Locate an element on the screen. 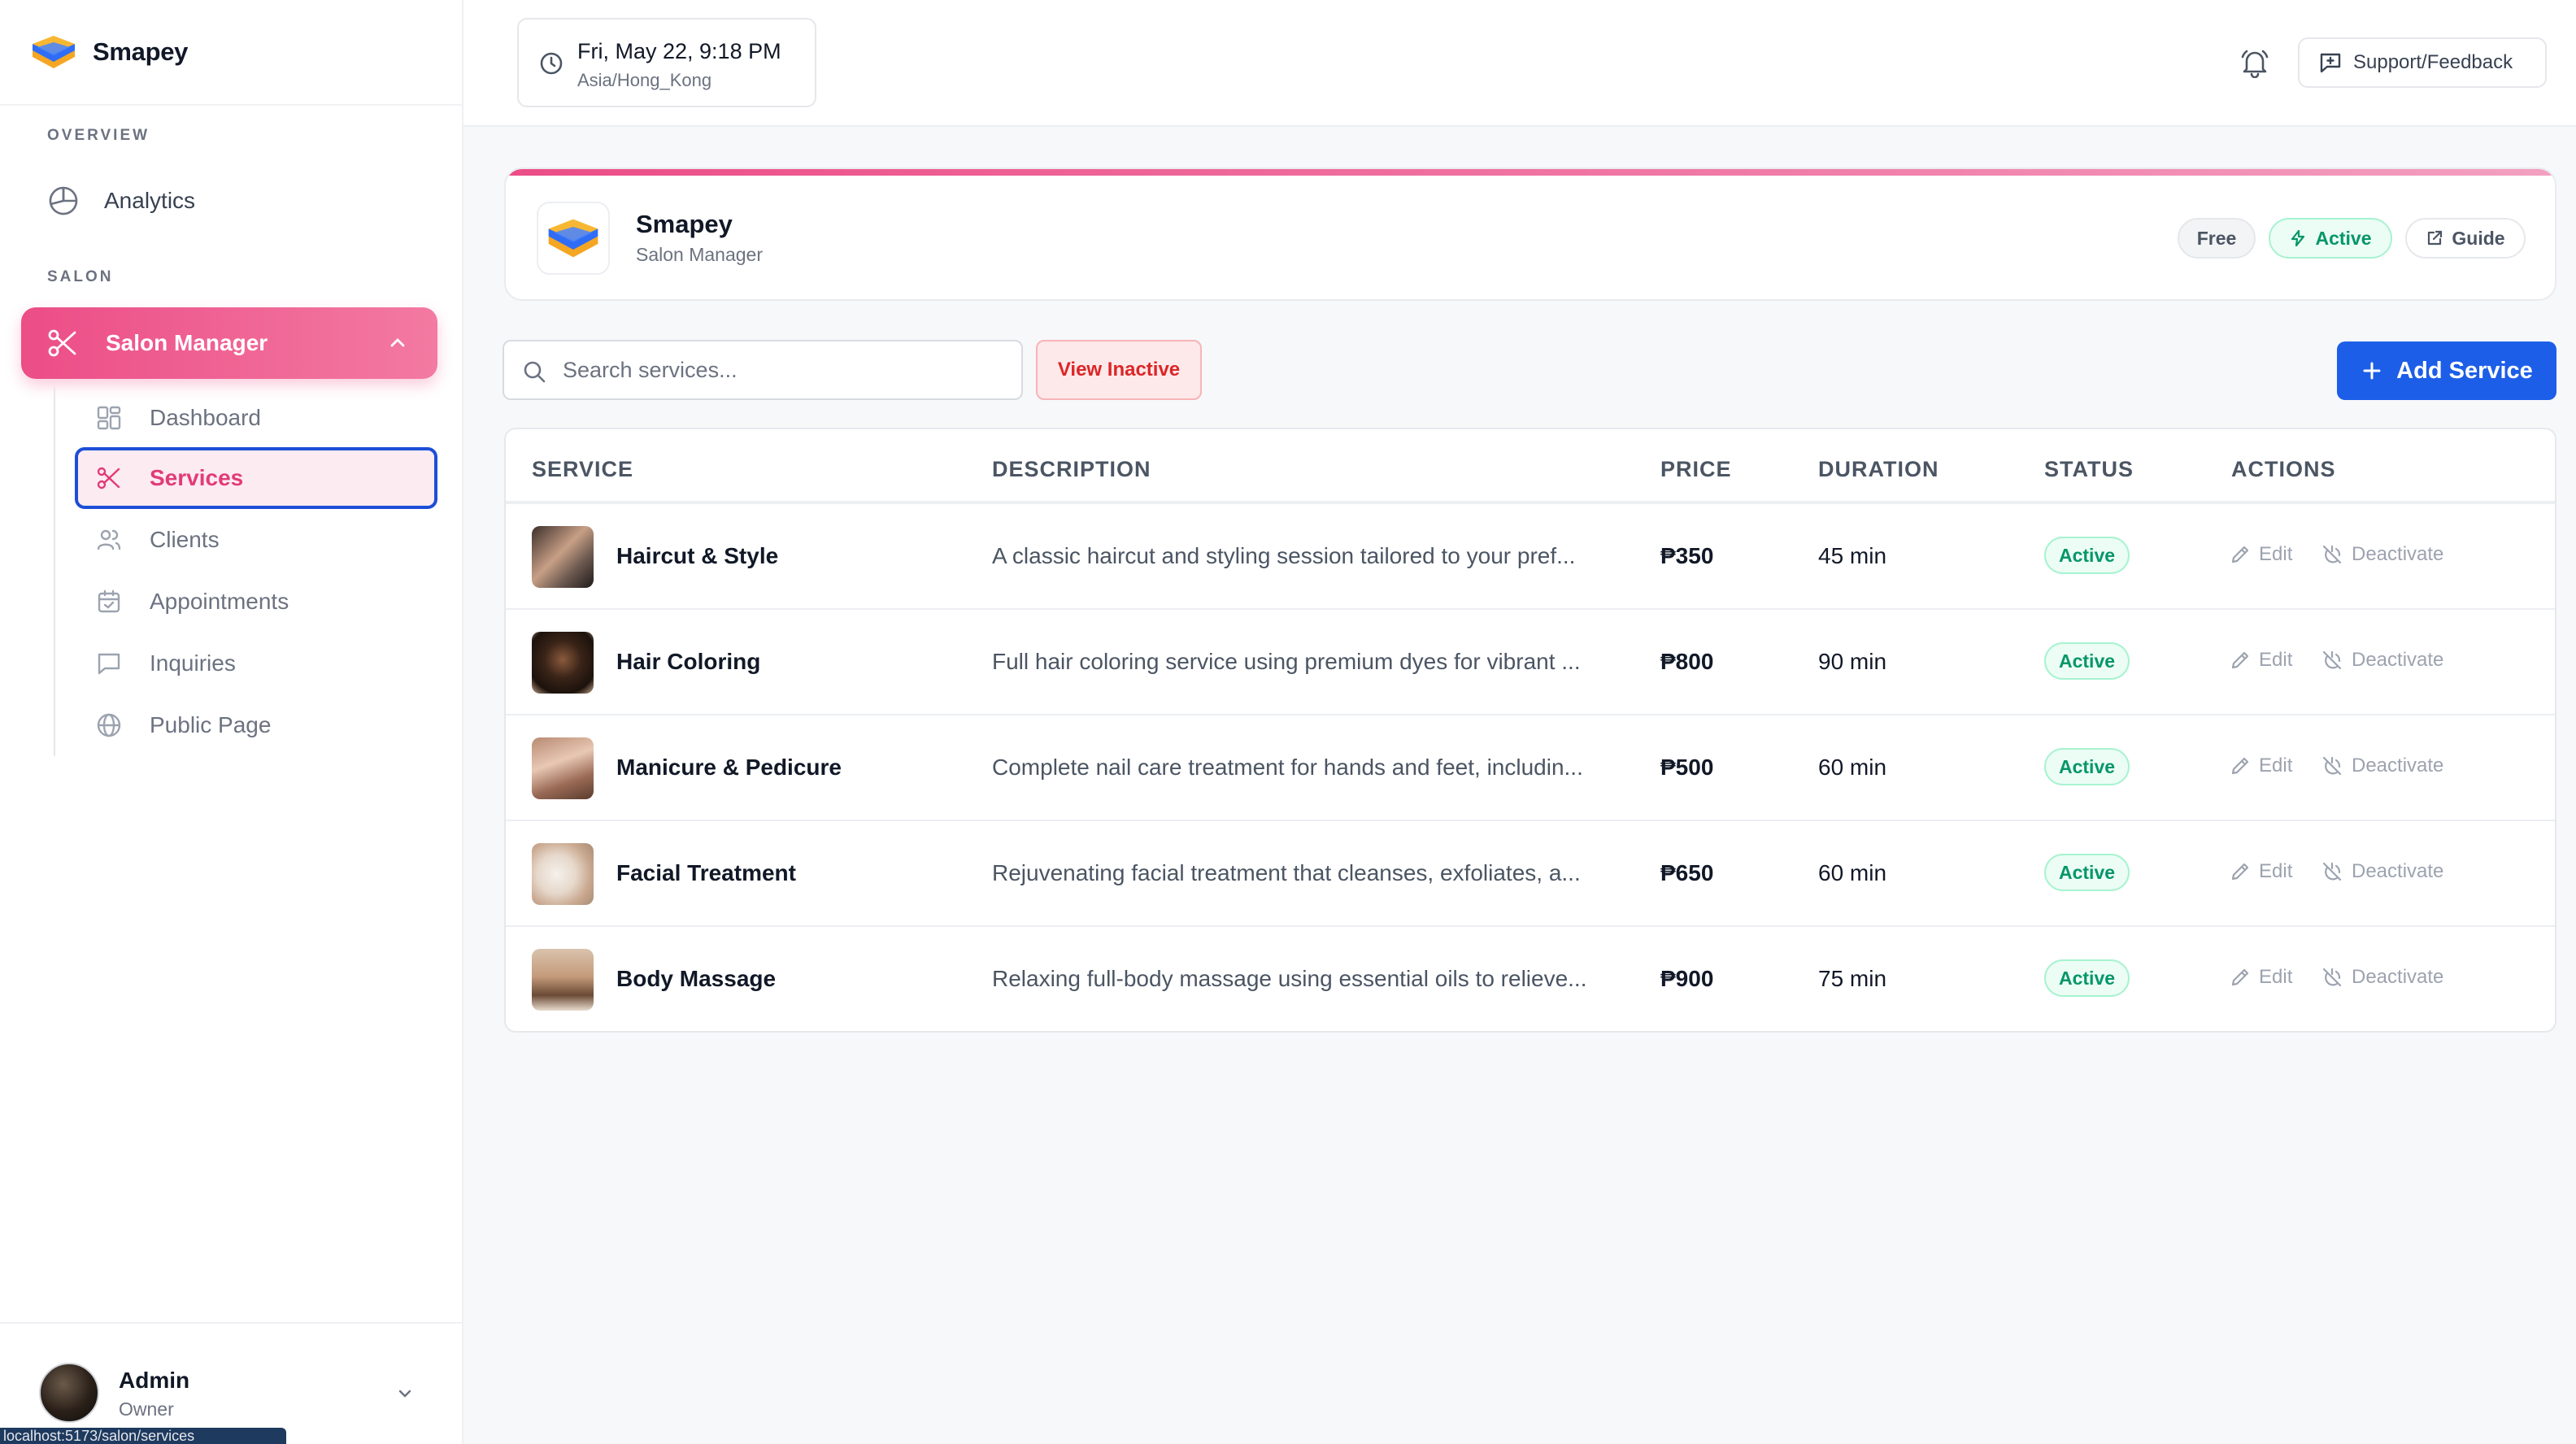  service-name: Hair Coloring is located at coordinates (689, 661).